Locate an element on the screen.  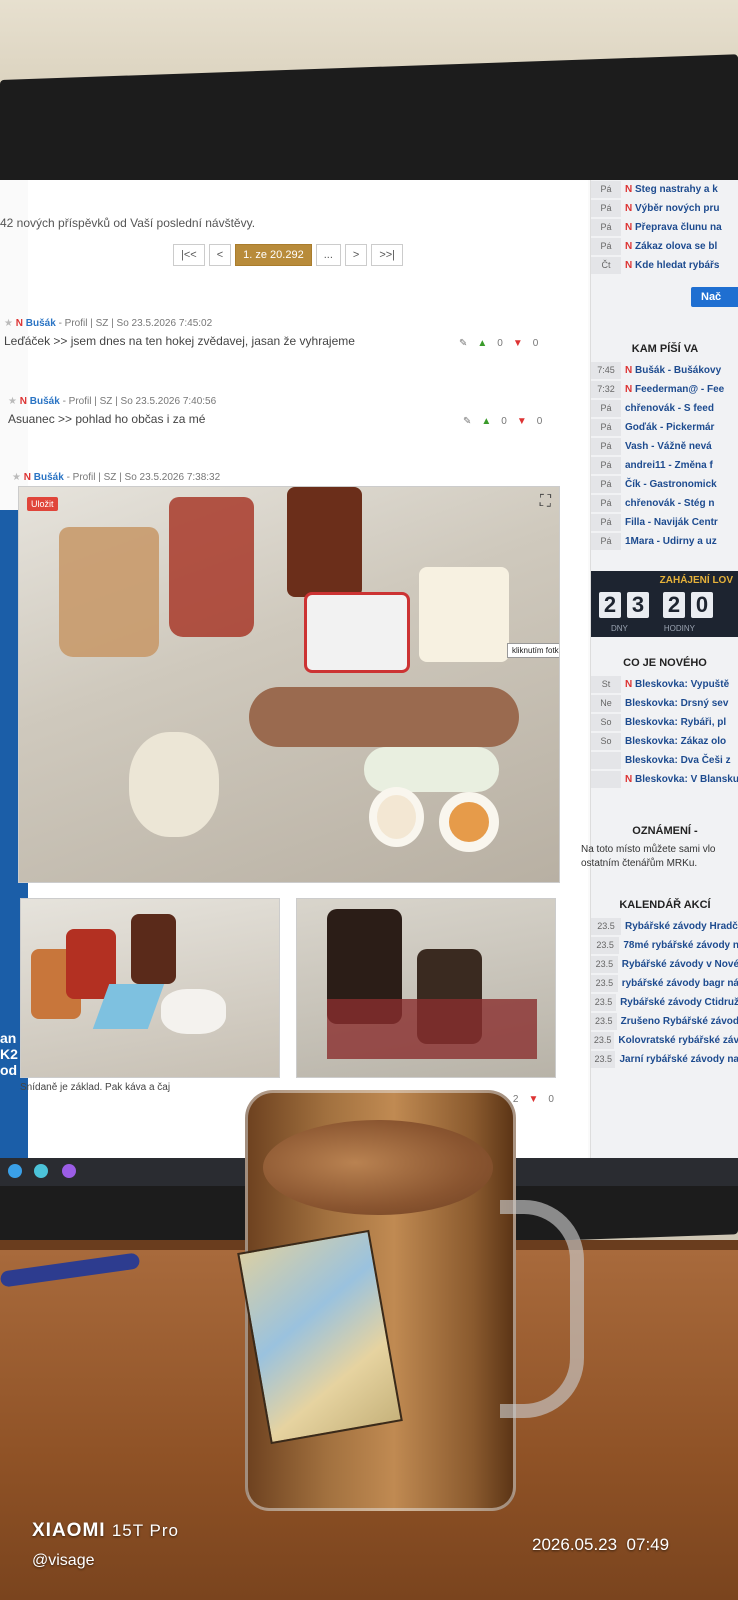
row-title: Bleskovka: Drsný sev is located at coordinates (677, 703).